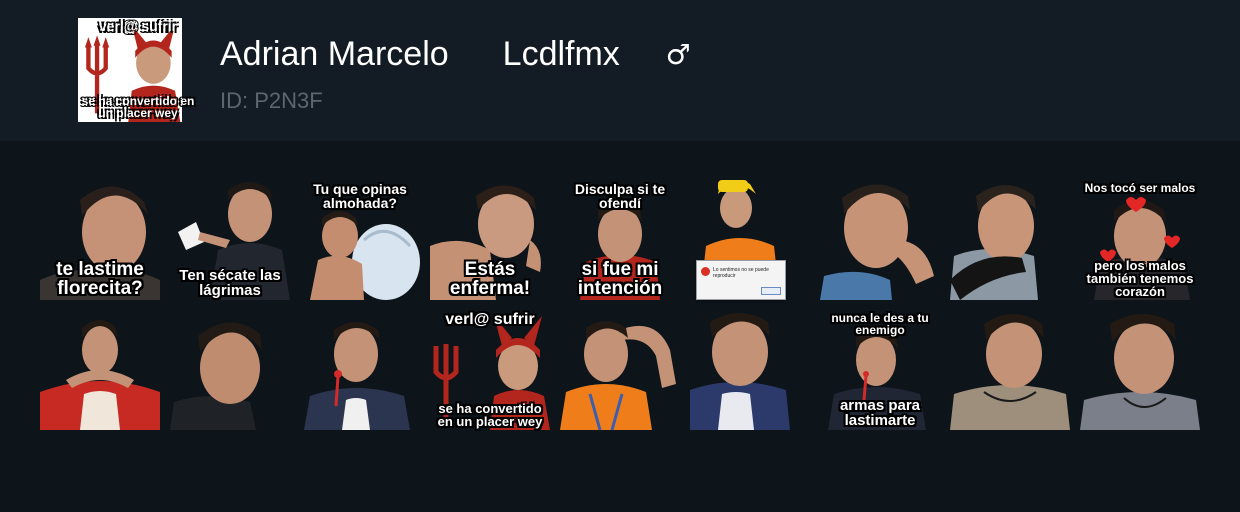 This screenshot has height=512, width=1240. Describe the element at coordinates (678, 54) in the screenshot. I see `male-gender-icon: ♂` at that location.